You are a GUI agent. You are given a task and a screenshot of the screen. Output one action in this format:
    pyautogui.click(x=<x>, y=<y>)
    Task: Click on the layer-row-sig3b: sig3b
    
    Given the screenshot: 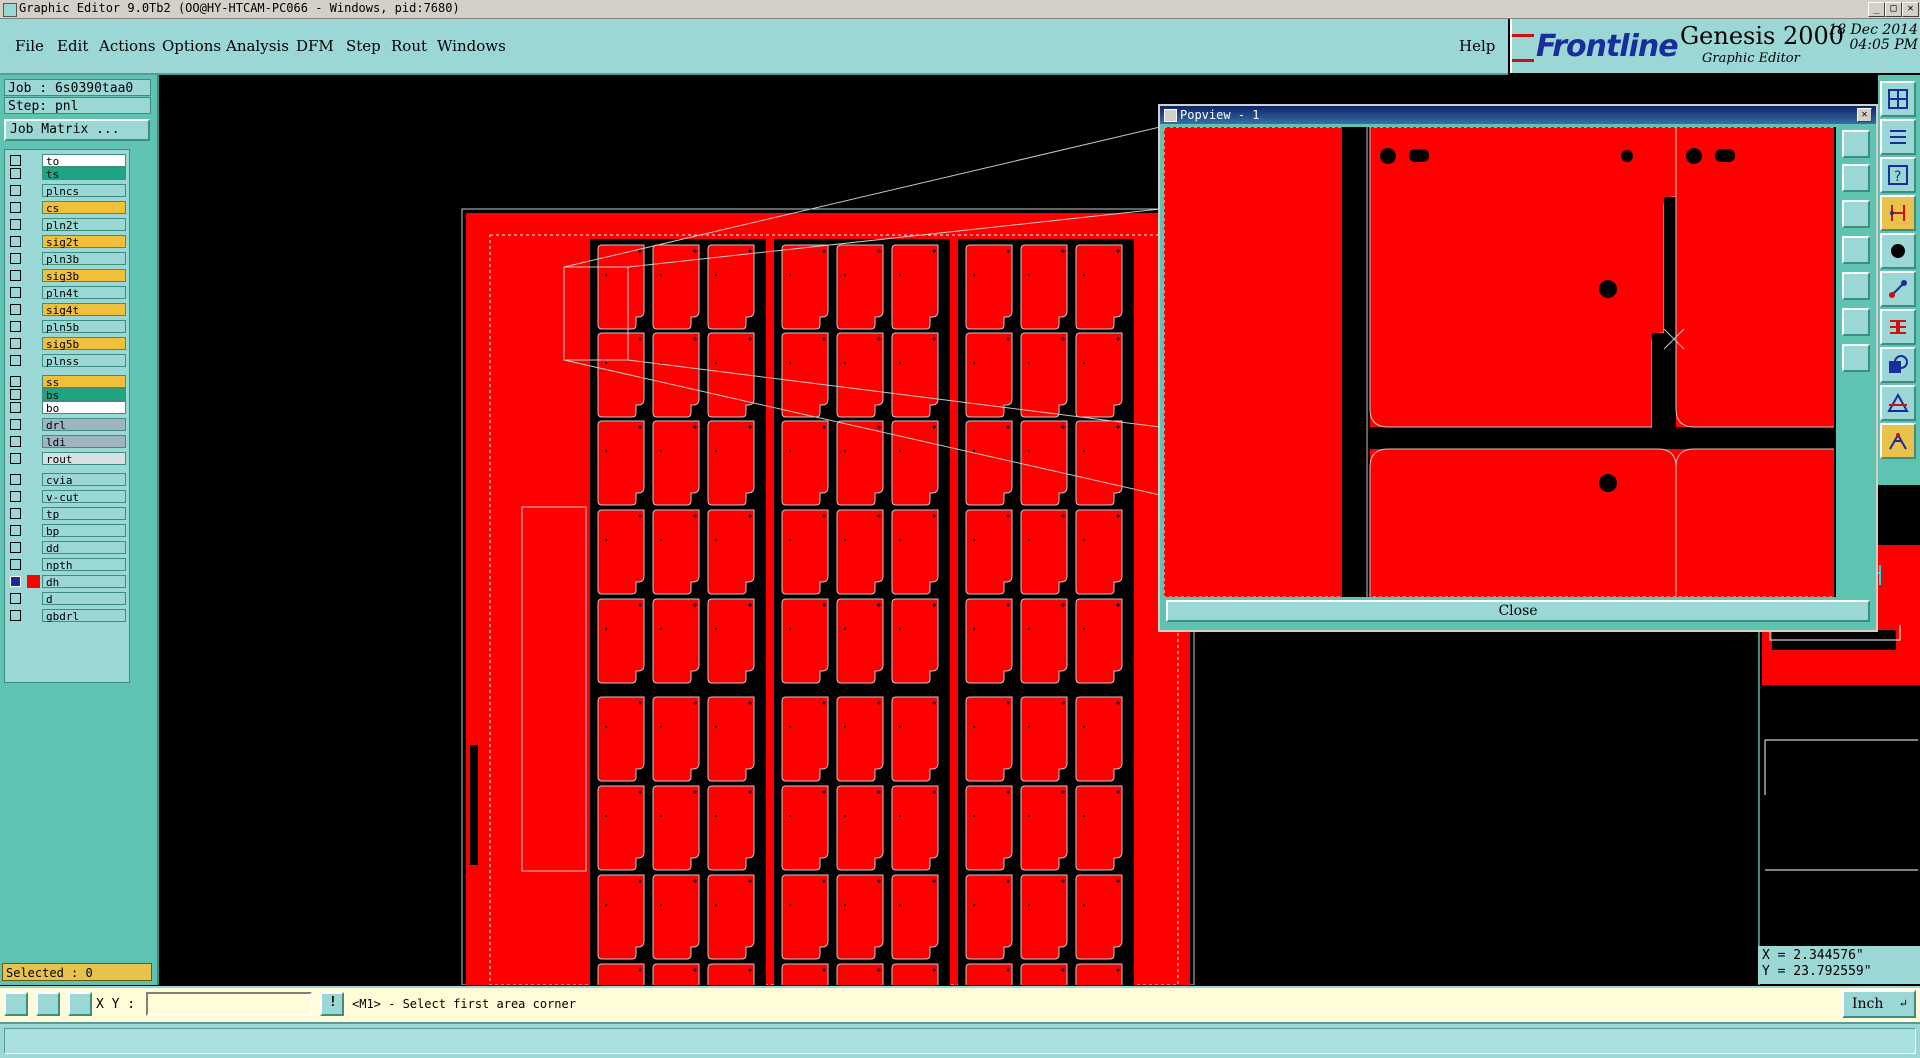 What is the action you would take?
    pyautogui.click(x=67, y=275)
    